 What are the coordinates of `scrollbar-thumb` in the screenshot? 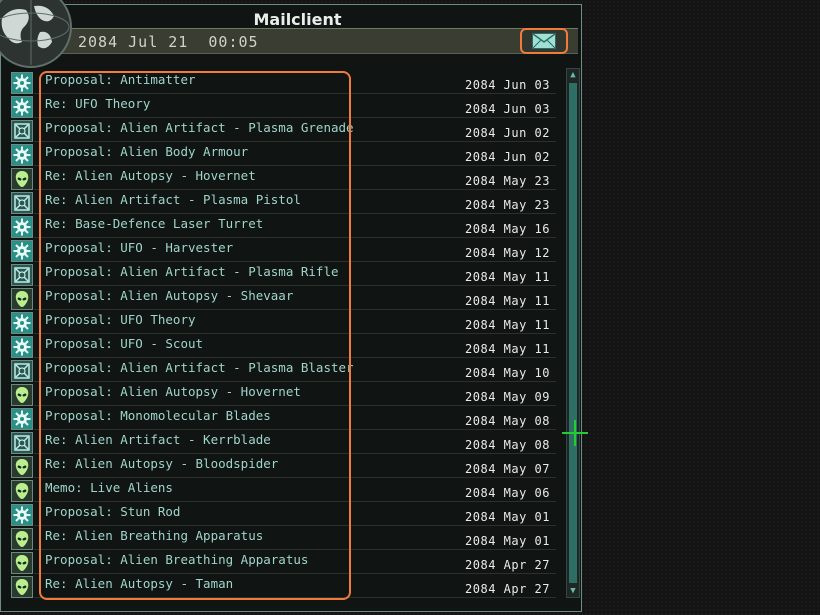 It's located at (573, 333).